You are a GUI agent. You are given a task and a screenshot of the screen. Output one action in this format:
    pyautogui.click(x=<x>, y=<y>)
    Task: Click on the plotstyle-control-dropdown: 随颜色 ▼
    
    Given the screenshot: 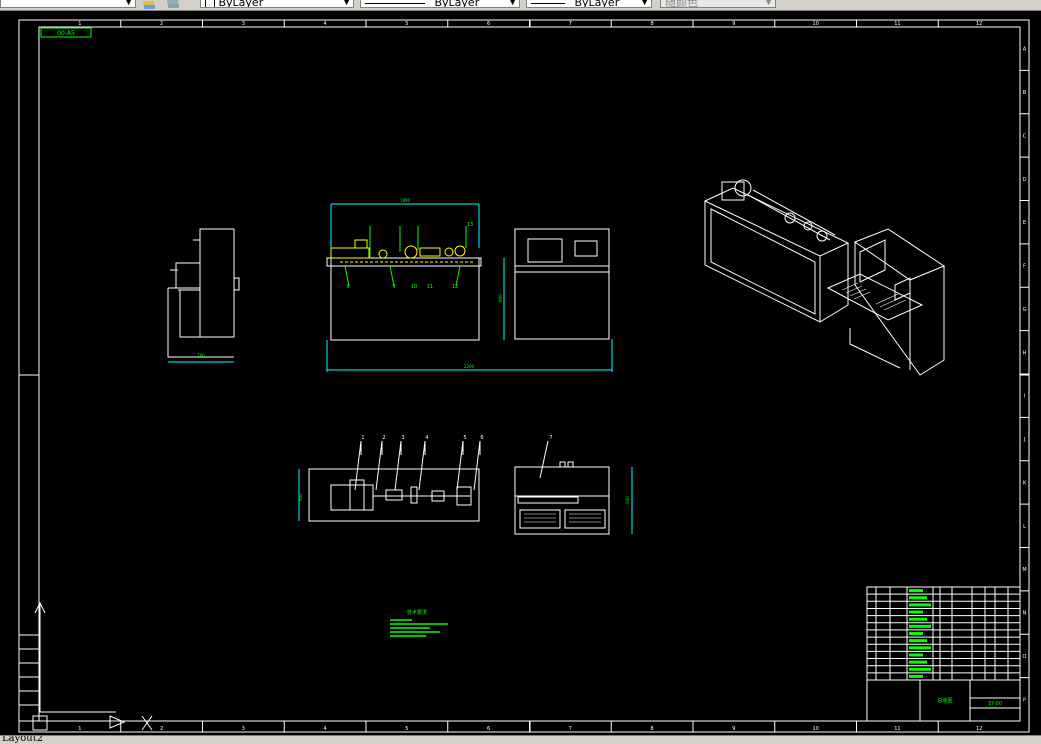 What is the action you would take?
    pyautogui.click(x=718, y=4)
    